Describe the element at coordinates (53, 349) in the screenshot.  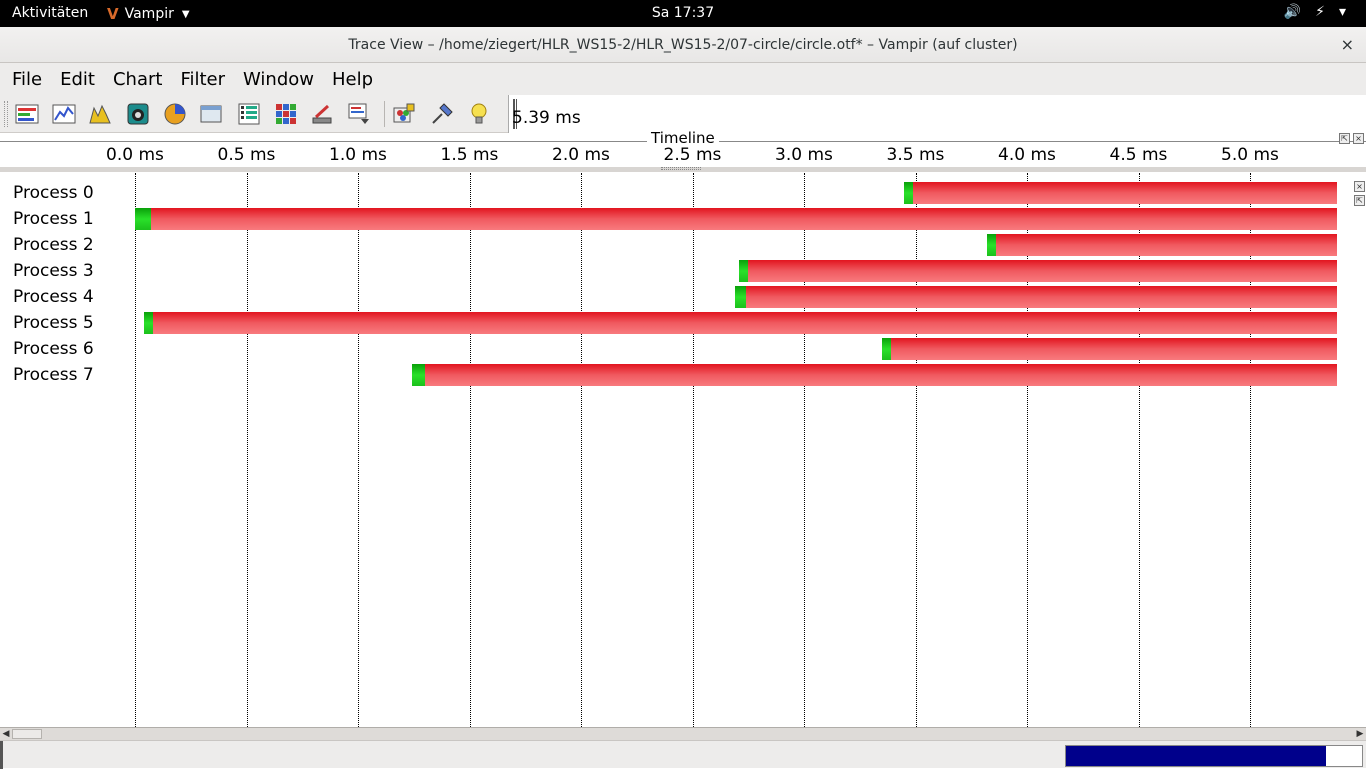
I see `process-label: Process 6` at that location.